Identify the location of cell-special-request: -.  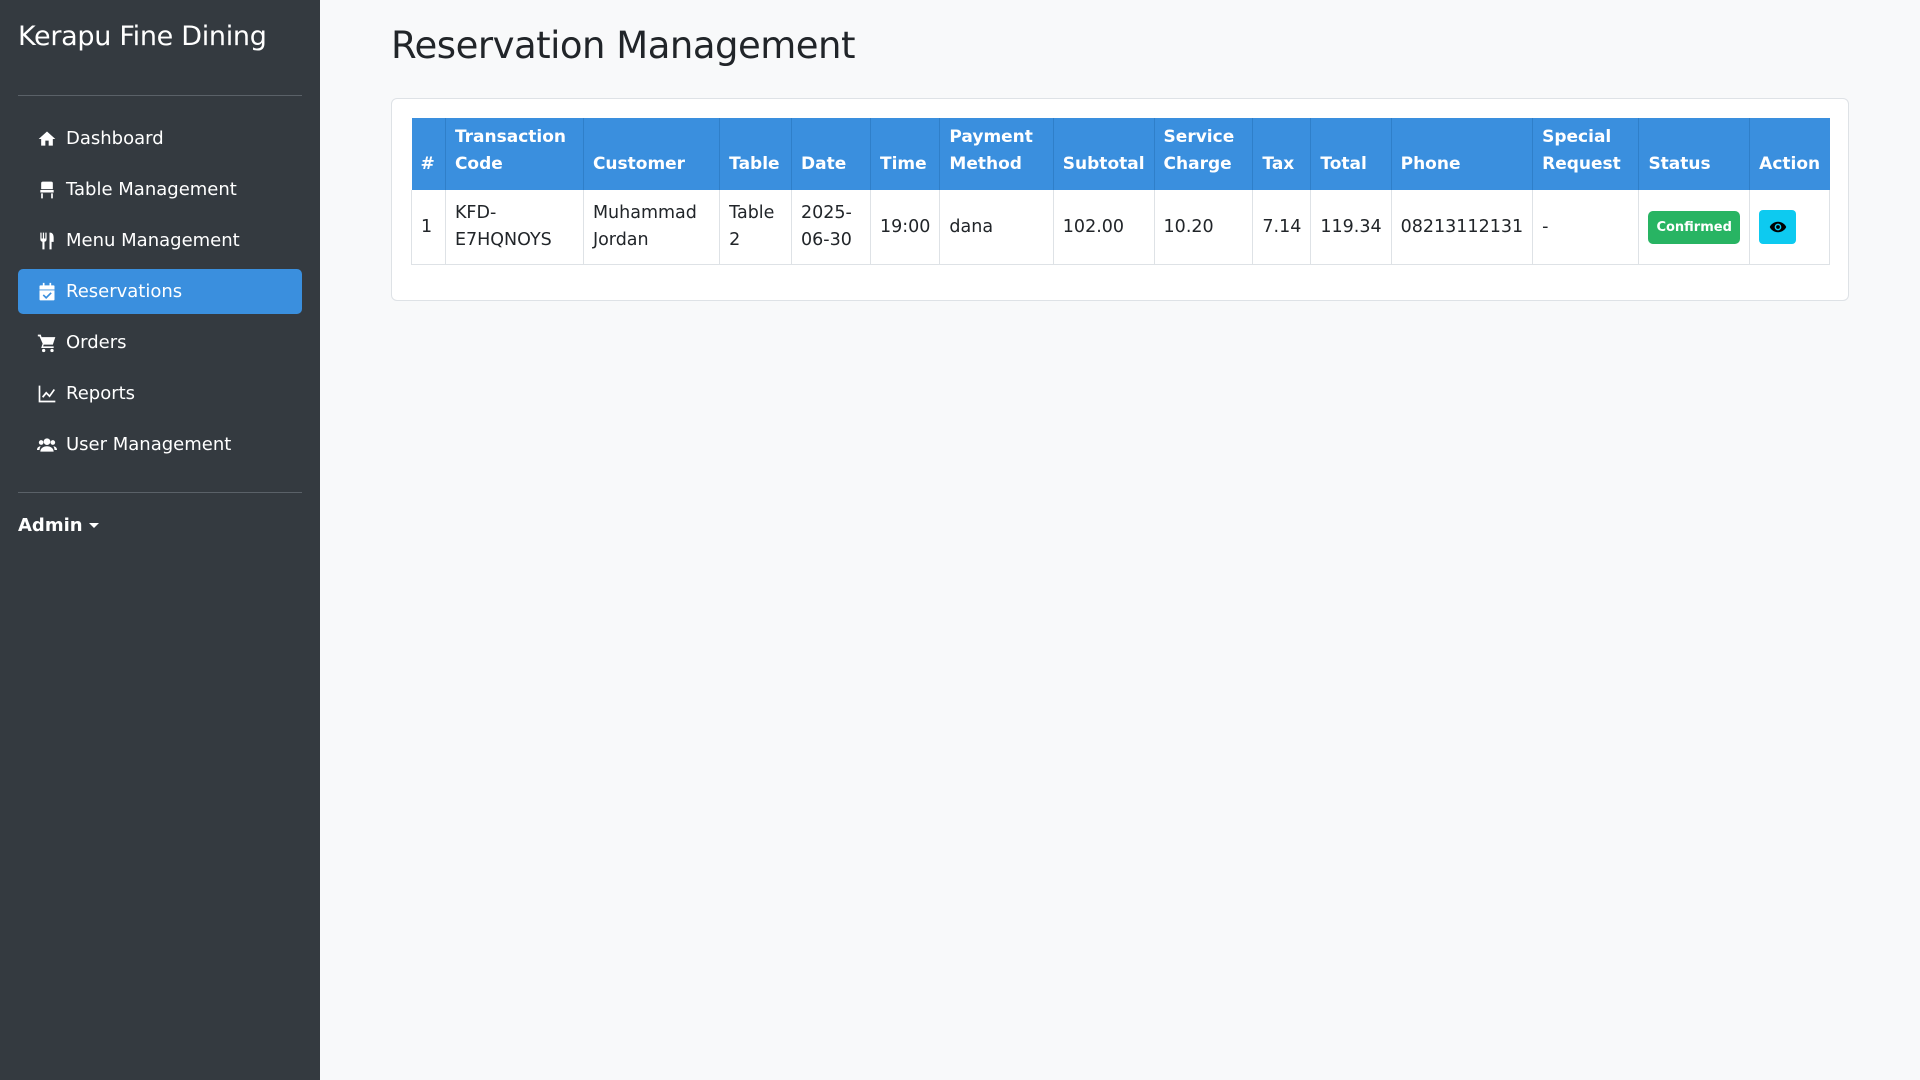
(1586, 227).